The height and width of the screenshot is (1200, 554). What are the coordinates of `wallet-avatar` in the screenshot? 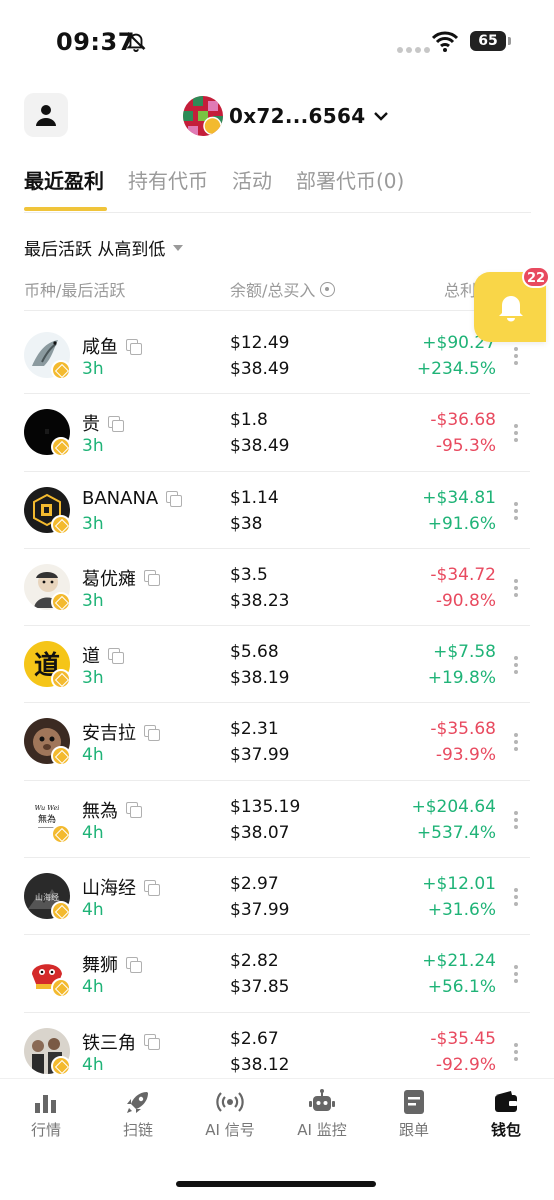 It's located at (203, 116).